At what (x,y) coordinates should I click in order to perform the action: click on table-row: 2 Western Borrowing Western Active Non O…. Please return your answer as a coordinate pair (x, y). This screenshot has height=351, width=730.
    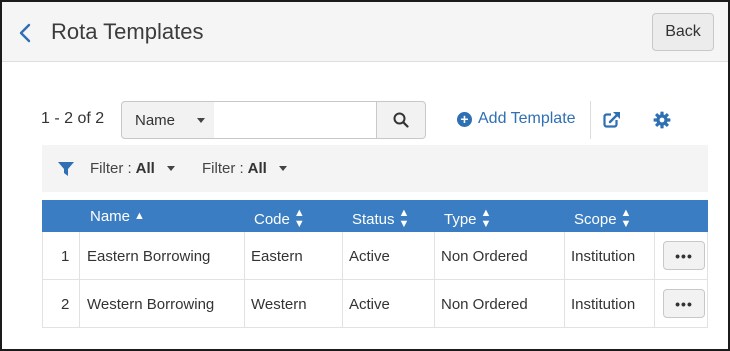
    Looking at the image, I should click on (375, 304).